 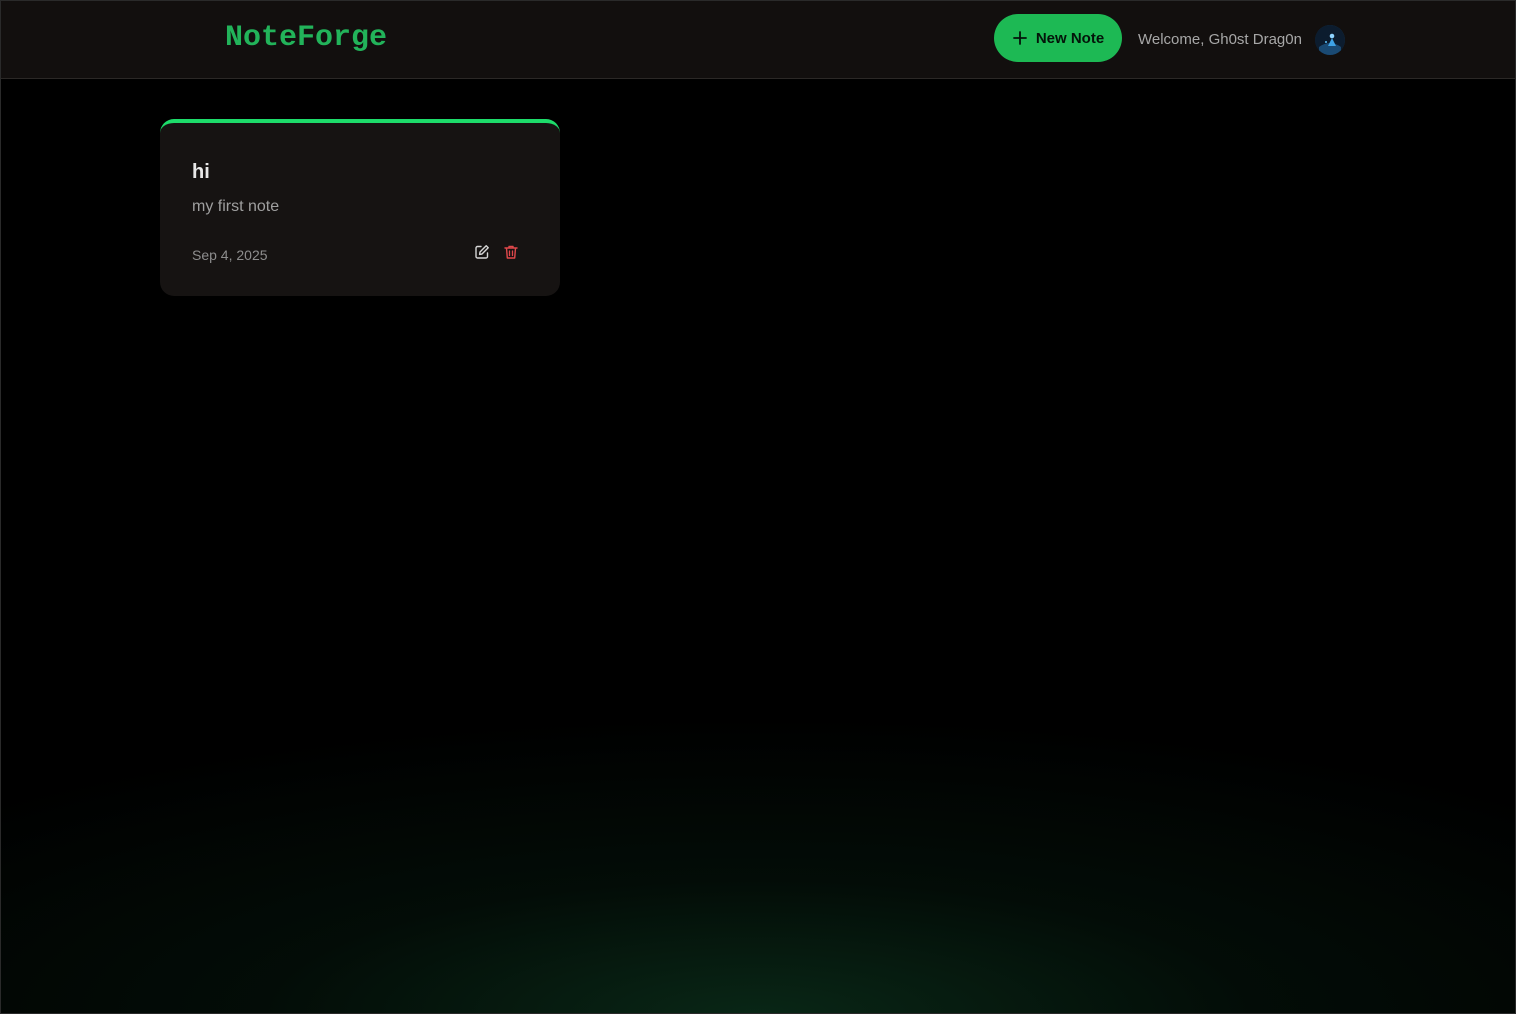 What do you see at coordinates (236, 206) in the screenshot?
I see `note-body: my first note` at bounding box center [236, 206].